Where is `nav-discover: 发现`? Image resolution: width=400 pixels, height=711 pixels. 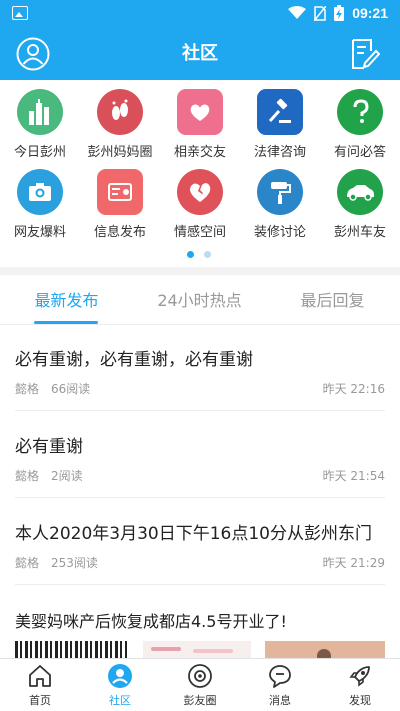
nav-discover: 发现 is located at coordinates (360, 685).